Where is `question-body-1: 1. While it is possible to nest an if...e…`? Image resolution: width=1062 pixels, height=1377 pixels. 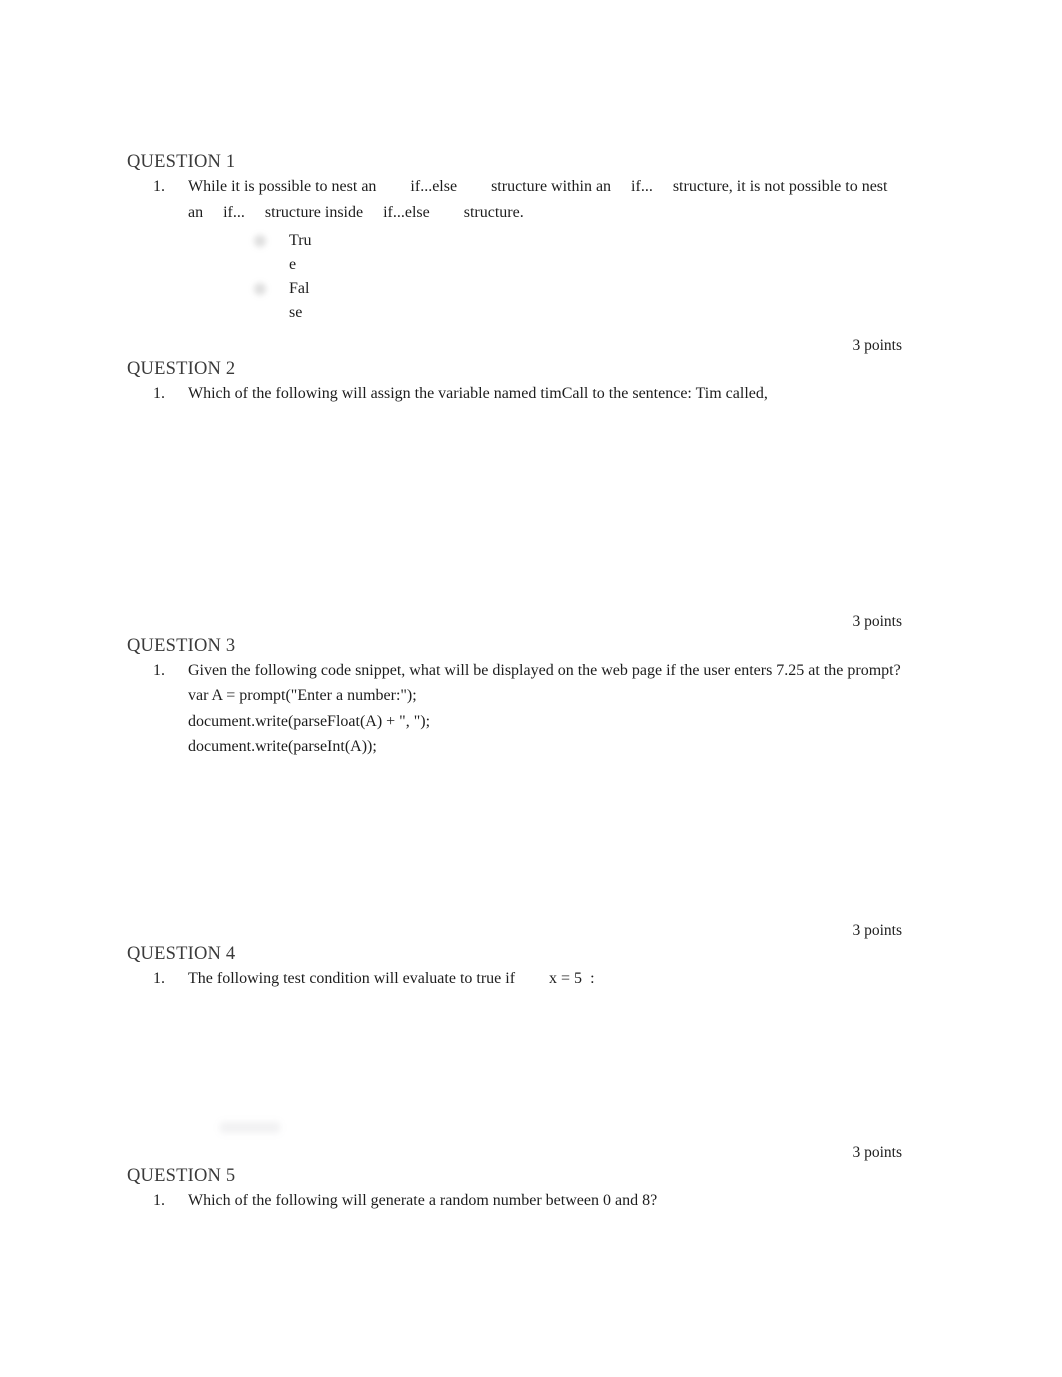
question-body-1: 1. While it is possible to nest an if...e… is located at coordinates (514, 249).